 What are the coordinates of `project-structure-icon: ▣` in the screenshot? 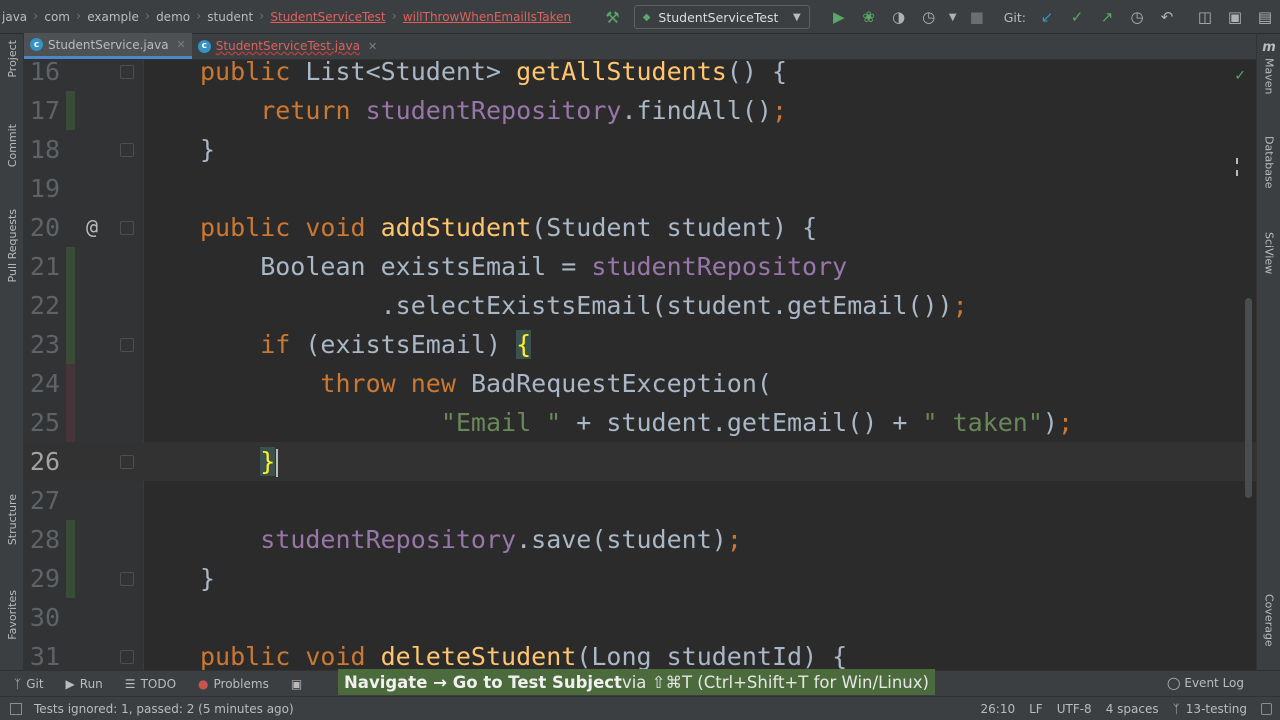 It's located at (1235, 17).